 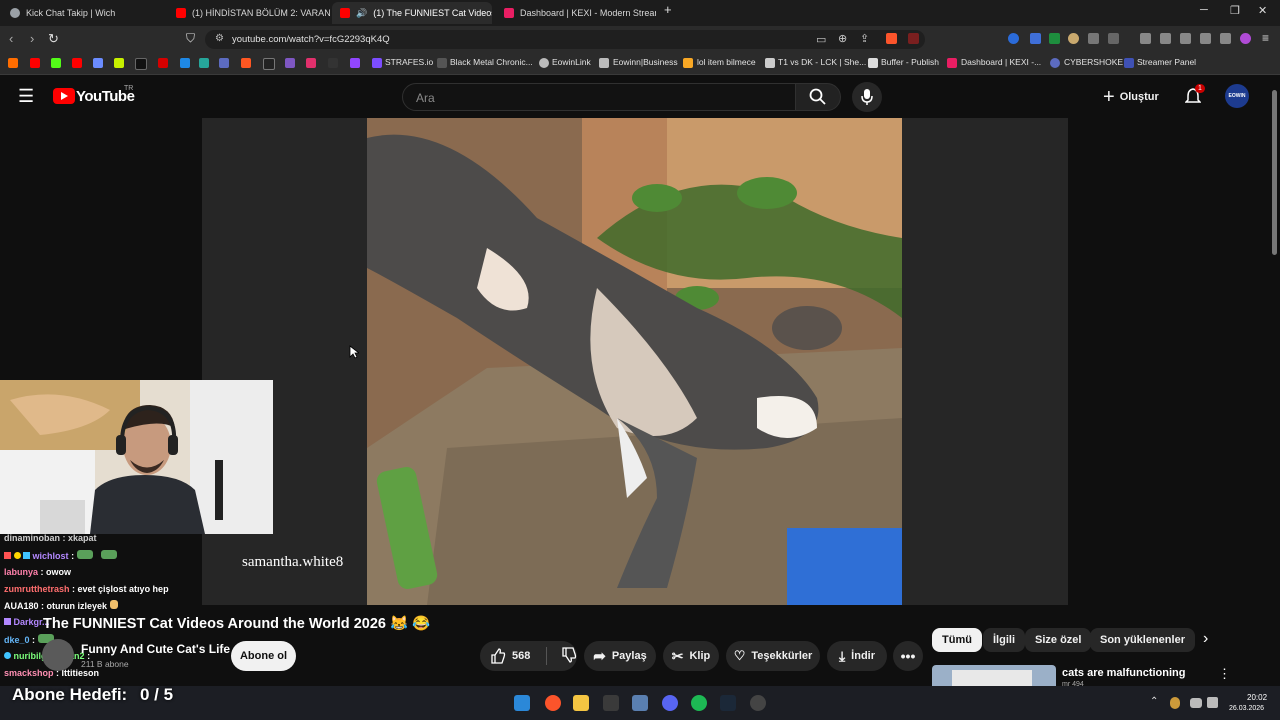 I want to click on share-icon: ⇪, so click(x=864, y=38).